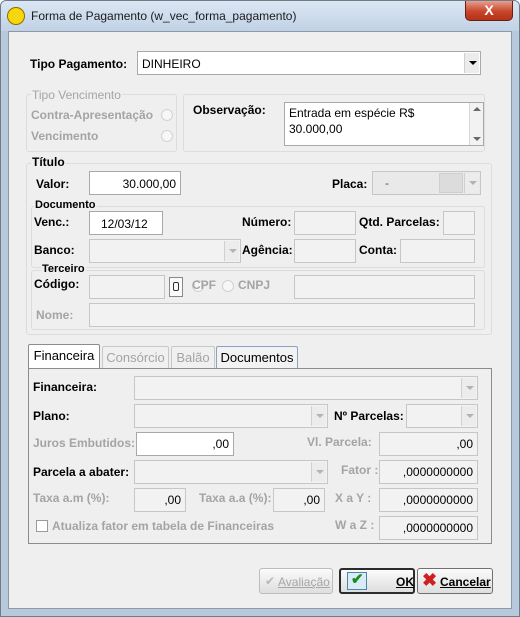  Describe the element at coordinates (325, 251) in the screenshot. I see `agencia-input` at that location.